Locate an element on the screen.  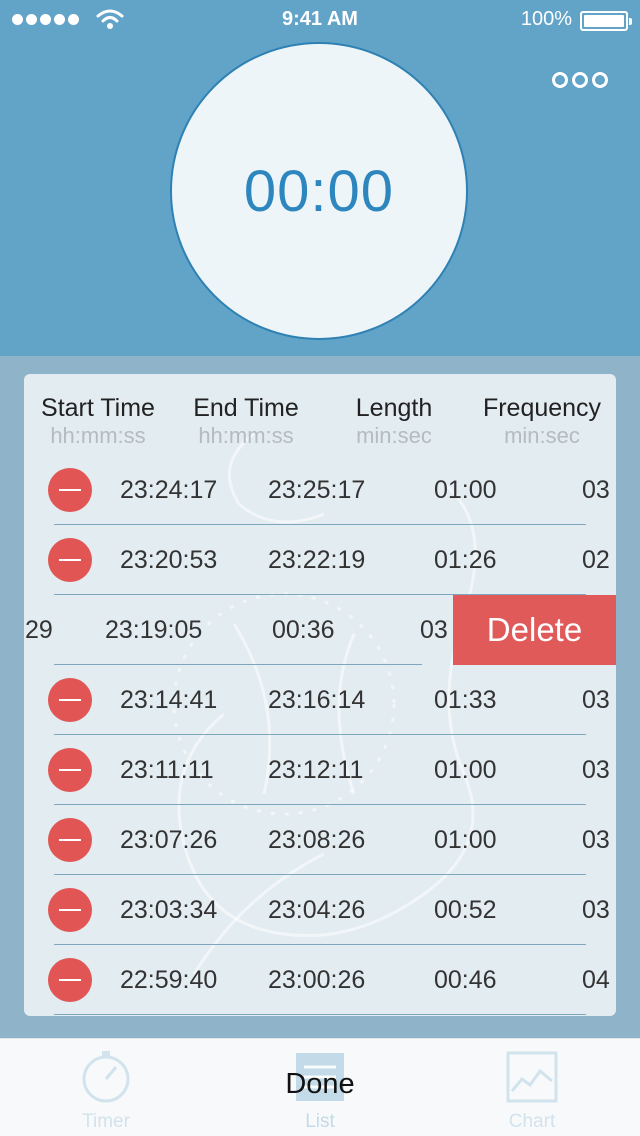
more-options-button is located at coordinates (580, 80).